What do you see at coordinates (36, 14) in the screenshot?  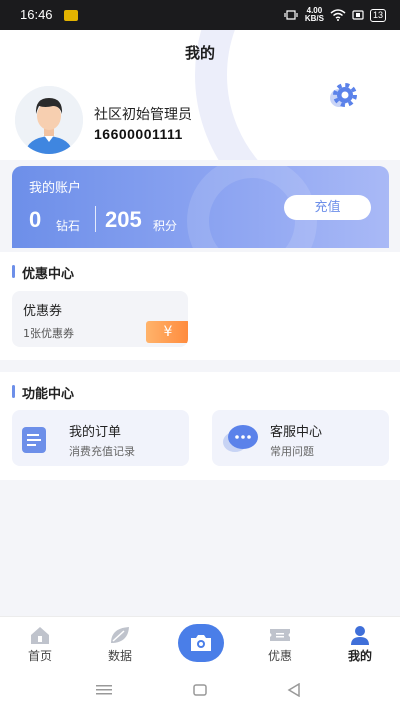 I see `status-time: 16:46` at bounding box center [36, 14].